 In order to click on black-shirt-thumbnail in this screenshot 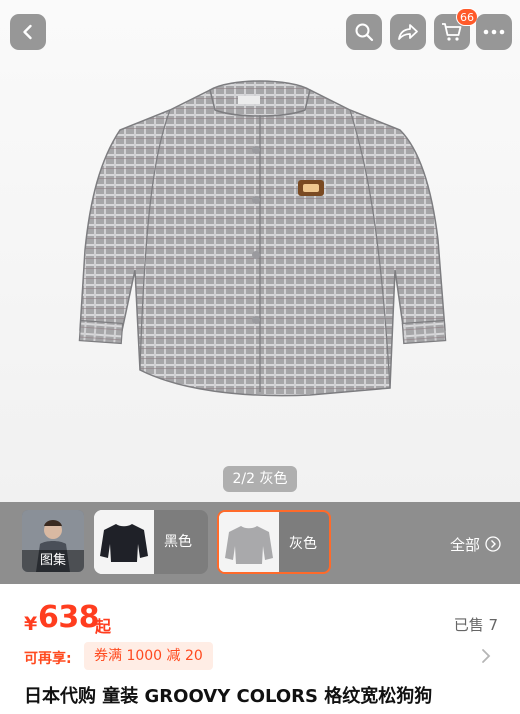, I will do `click(124, 542)`.